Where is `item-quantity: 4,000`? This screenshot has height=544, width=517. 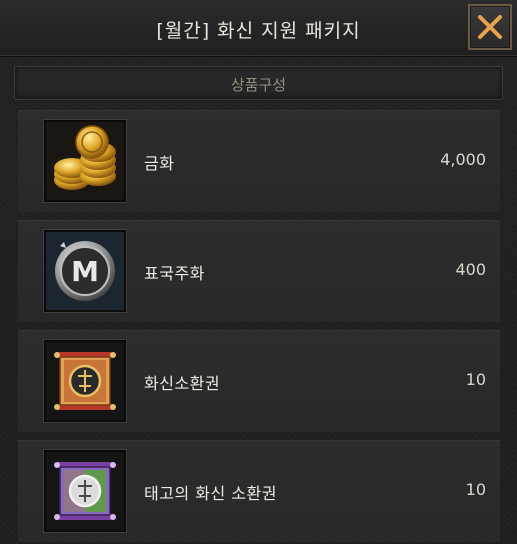
item-quantity: 4,000 is located at coordinates (463, 159).